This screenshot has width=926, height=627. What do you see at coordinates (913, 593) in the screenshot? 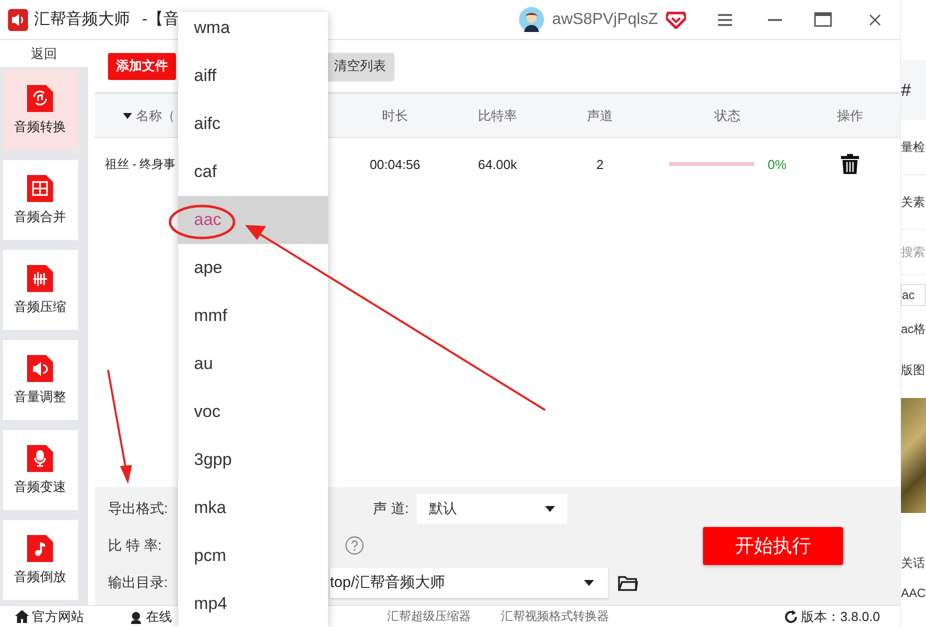
I see `web-text: AAC` at bounding box center [913, 593].